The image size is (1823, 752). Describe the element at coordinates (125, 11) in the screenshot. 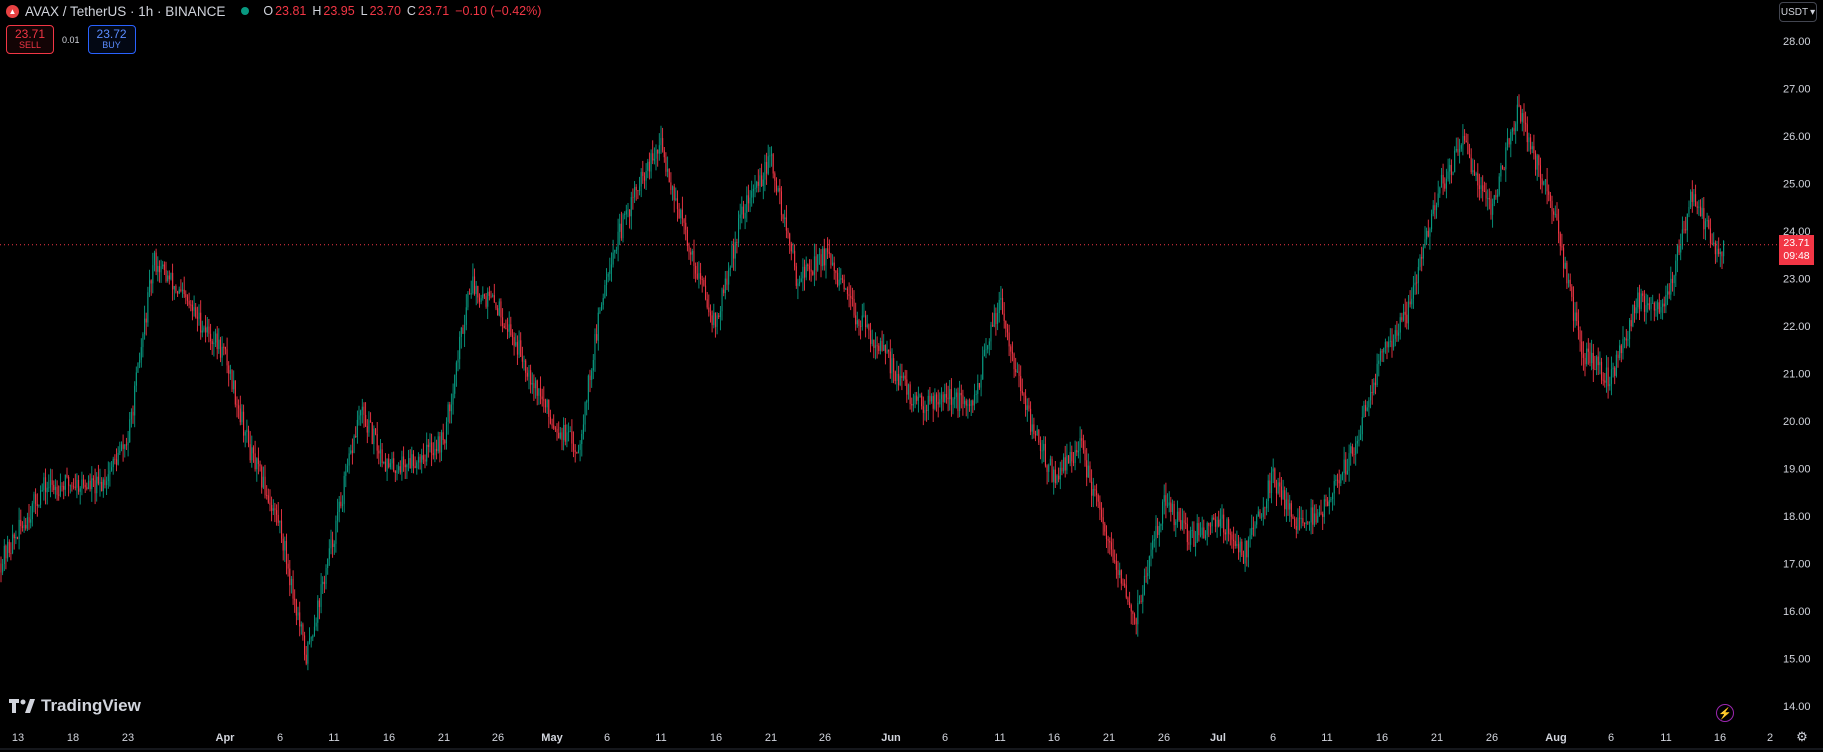

I see `symbol-title: AVAX / TetherUS · 1h · BINANCE` at that location.